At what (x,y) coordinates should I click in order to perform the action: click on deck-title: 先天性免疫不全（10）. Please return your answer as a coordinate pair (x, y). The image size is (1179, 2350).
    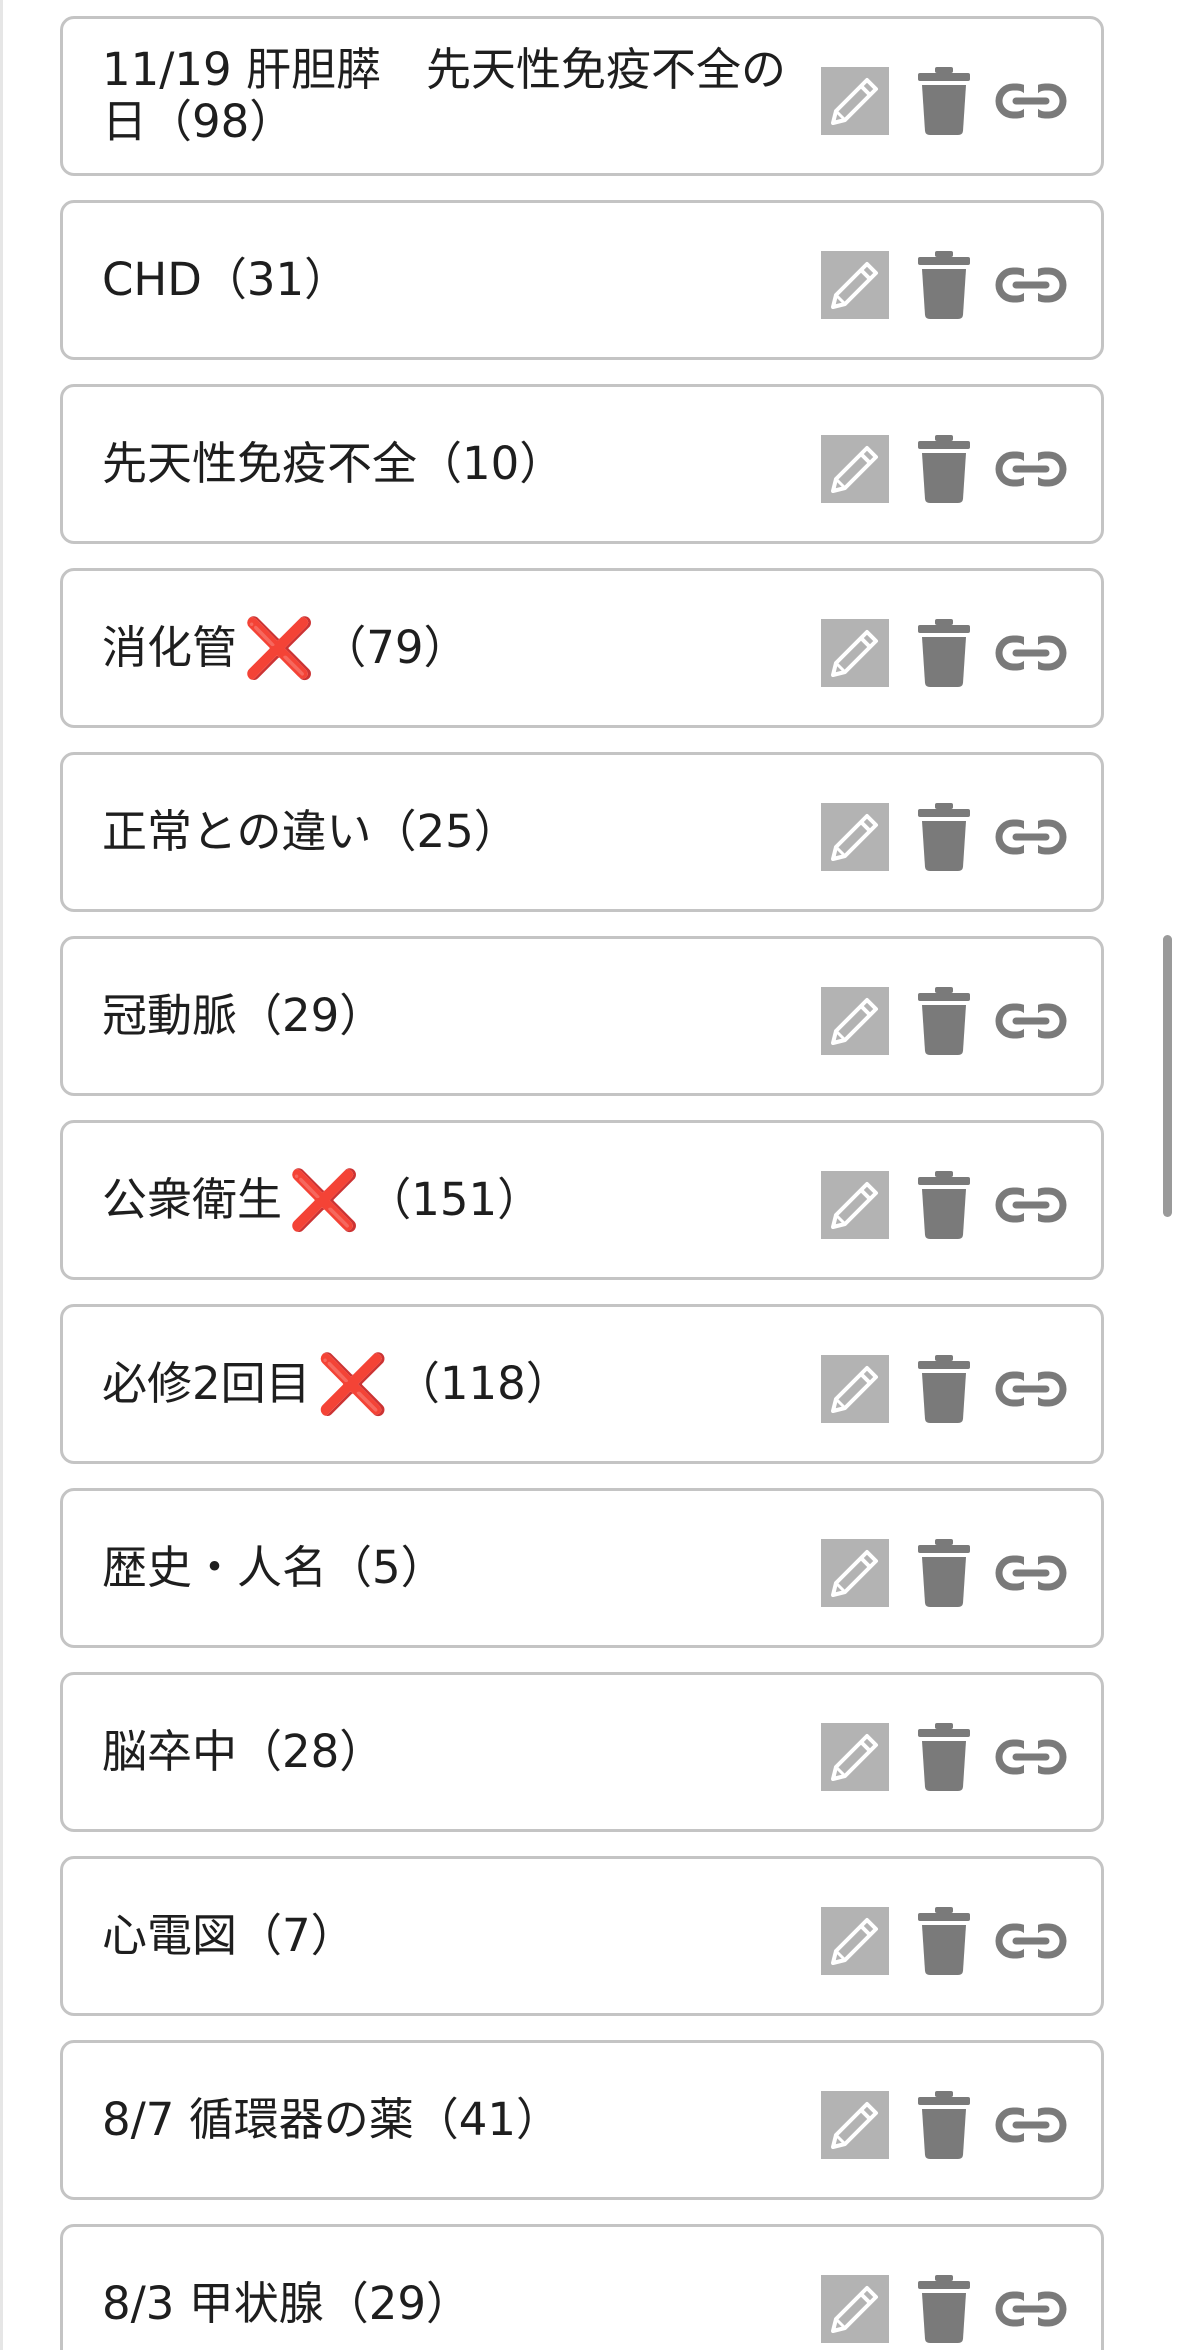
    Looking at the image, I should click on (487, 464).